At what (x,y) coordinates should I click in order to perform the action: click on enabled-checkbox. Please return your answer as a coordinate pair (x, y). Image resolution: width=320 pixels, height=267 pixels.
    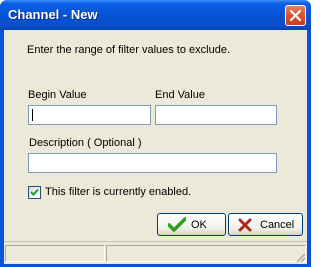
    Looking at the image, I should click on (34, 192).